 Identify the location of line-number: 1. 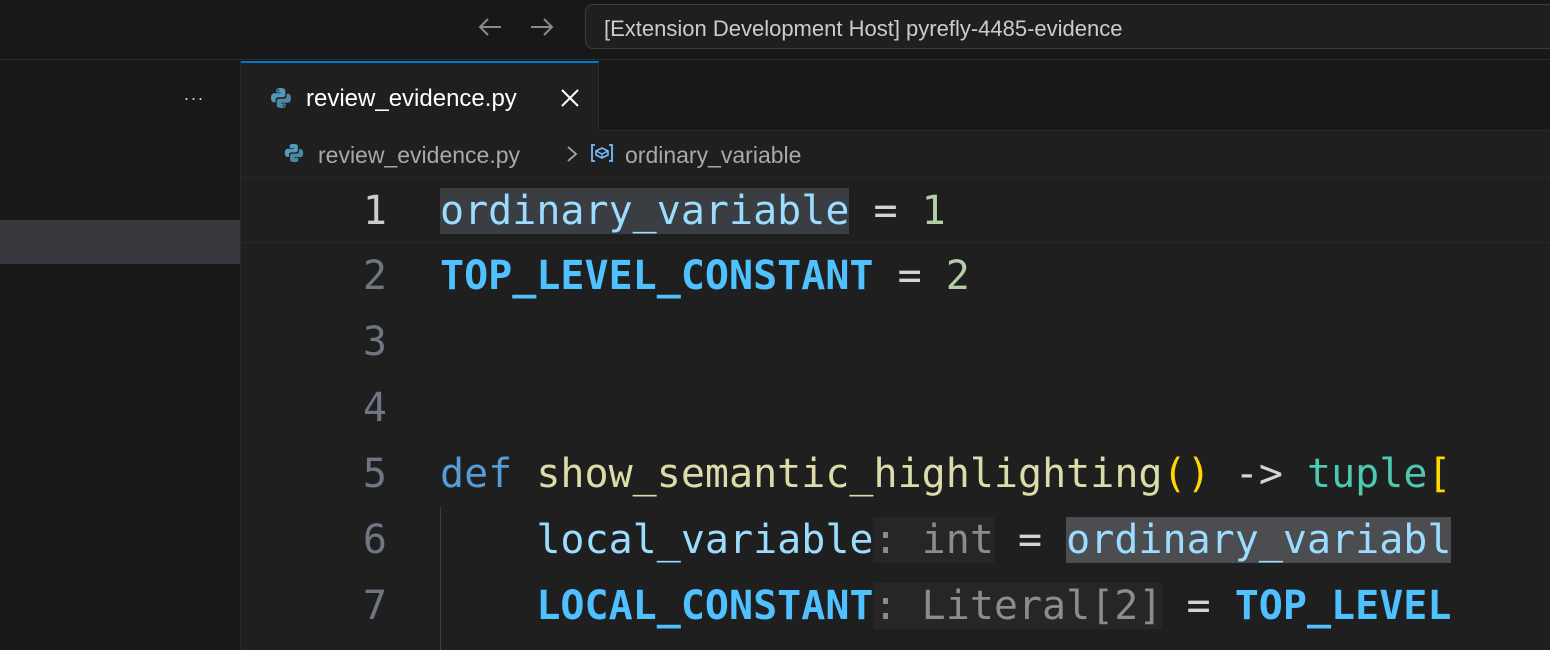
(374, 211).